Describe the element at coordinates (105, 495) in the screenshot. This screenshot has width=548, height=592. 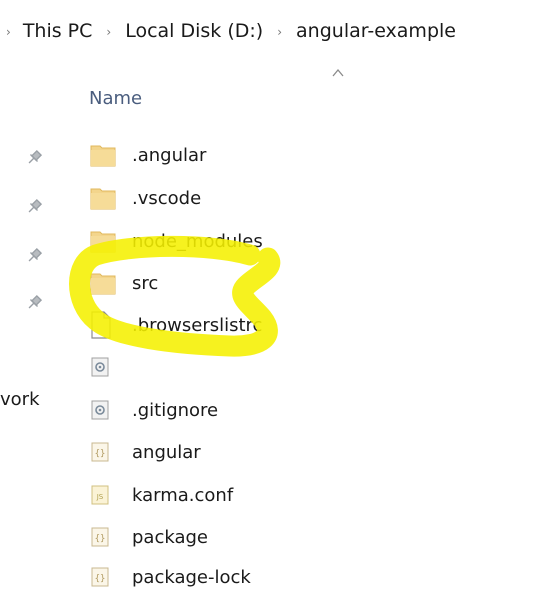
I see `js-file-icon: JS` at that location.